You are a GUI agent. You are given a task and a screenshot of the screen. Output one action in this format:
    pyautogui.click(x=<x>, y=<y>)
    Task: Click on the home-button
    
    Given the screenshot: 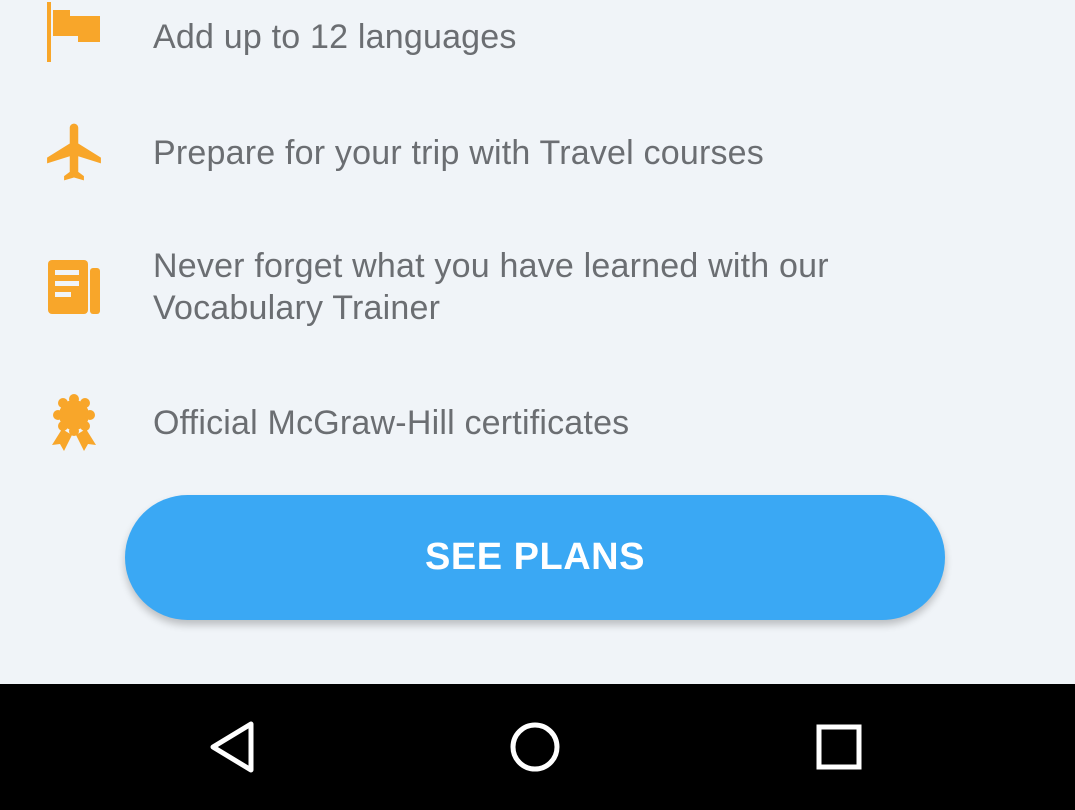 What is the action you would take?
    pyautogui.click(x=535, y=747)
    